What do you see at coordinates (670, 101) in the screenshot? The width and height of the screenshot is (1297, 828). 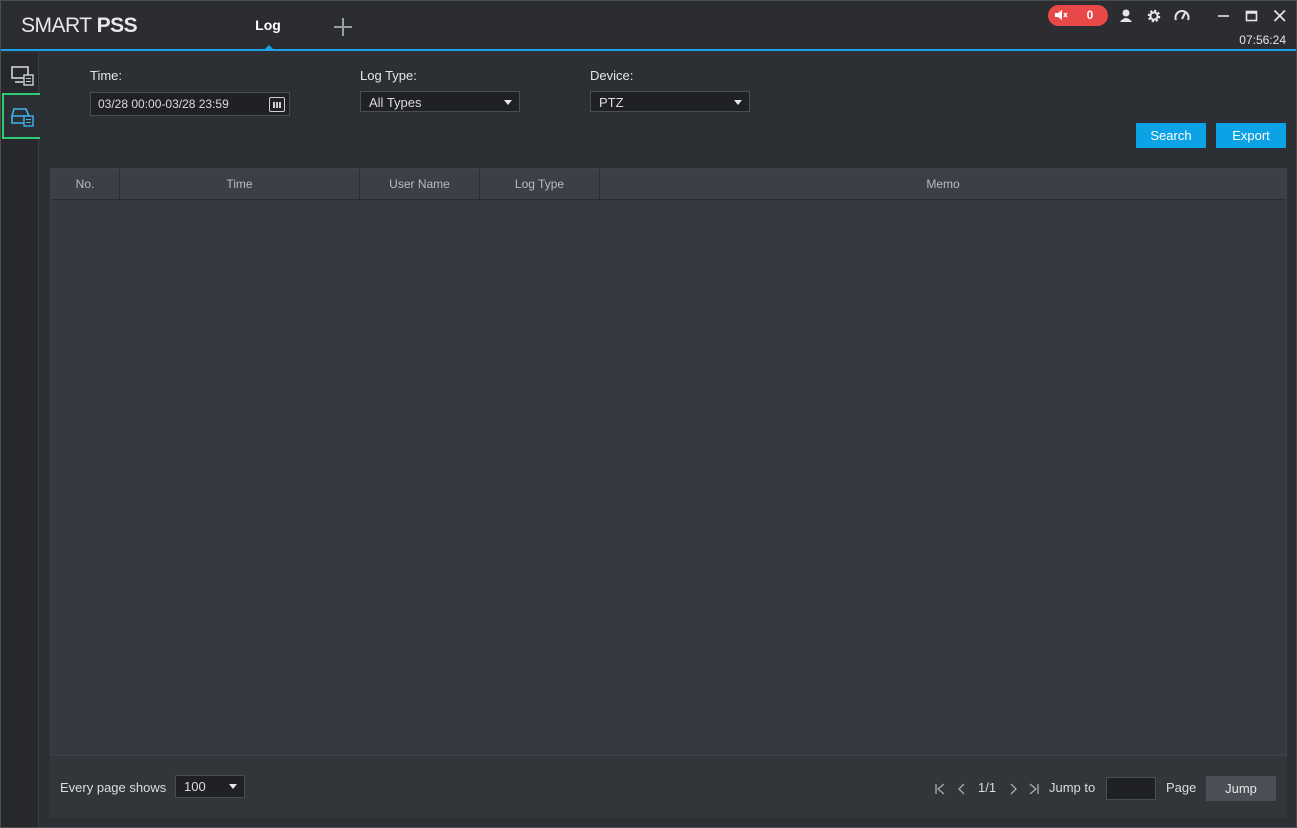 I see `device-select: PTZ` at bounding box center [670, 101].